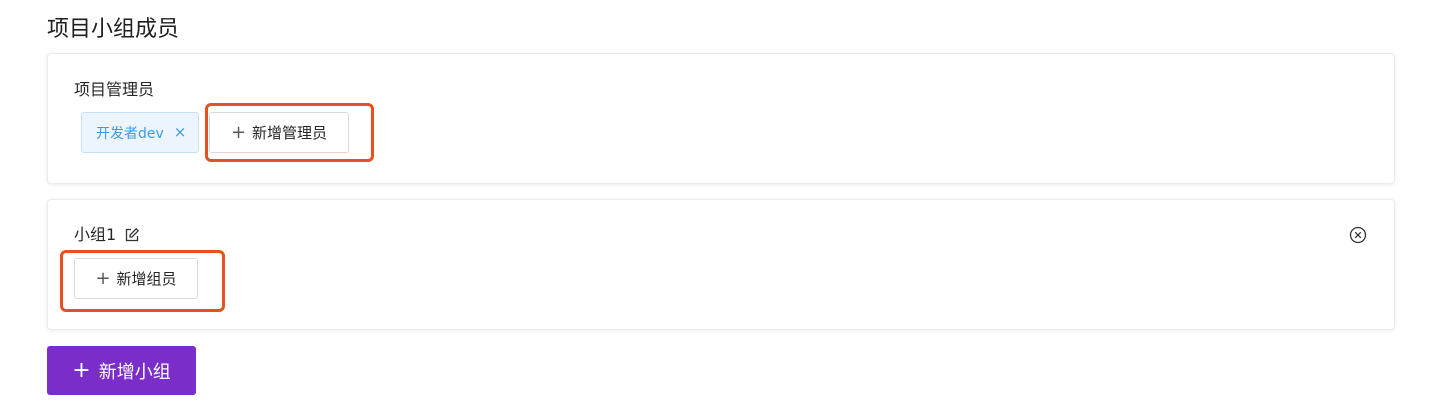 This screenshot has height=410, width=1430. Describe the element at coordinates (132, 235) in the screenshot. I see `edit-icon` at that location.